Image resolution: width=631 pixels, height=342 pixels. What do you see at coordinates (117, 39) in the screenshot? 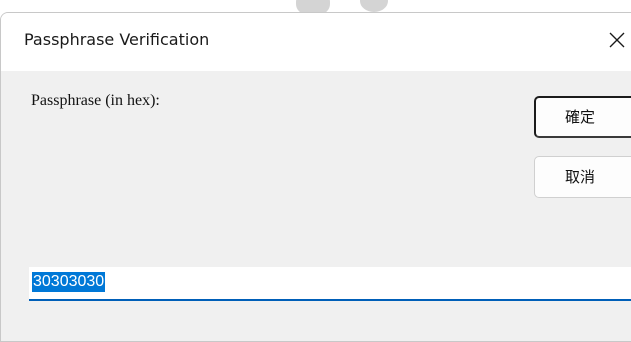
I see `dialog-title: Passphrase Verification` at bounding box center [117, 39].